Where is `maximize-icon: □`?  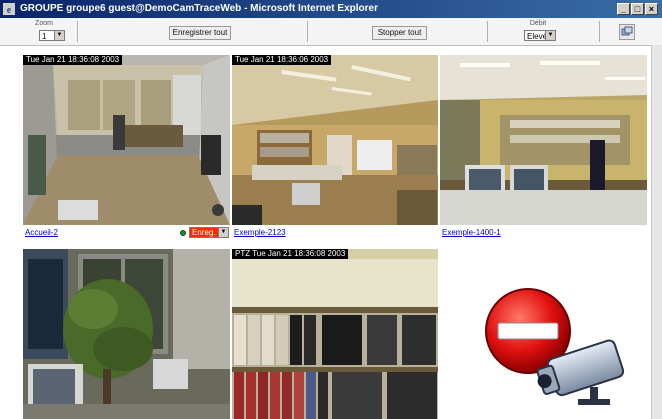
maximize-icon: □ is located at coordinates (637, 9).